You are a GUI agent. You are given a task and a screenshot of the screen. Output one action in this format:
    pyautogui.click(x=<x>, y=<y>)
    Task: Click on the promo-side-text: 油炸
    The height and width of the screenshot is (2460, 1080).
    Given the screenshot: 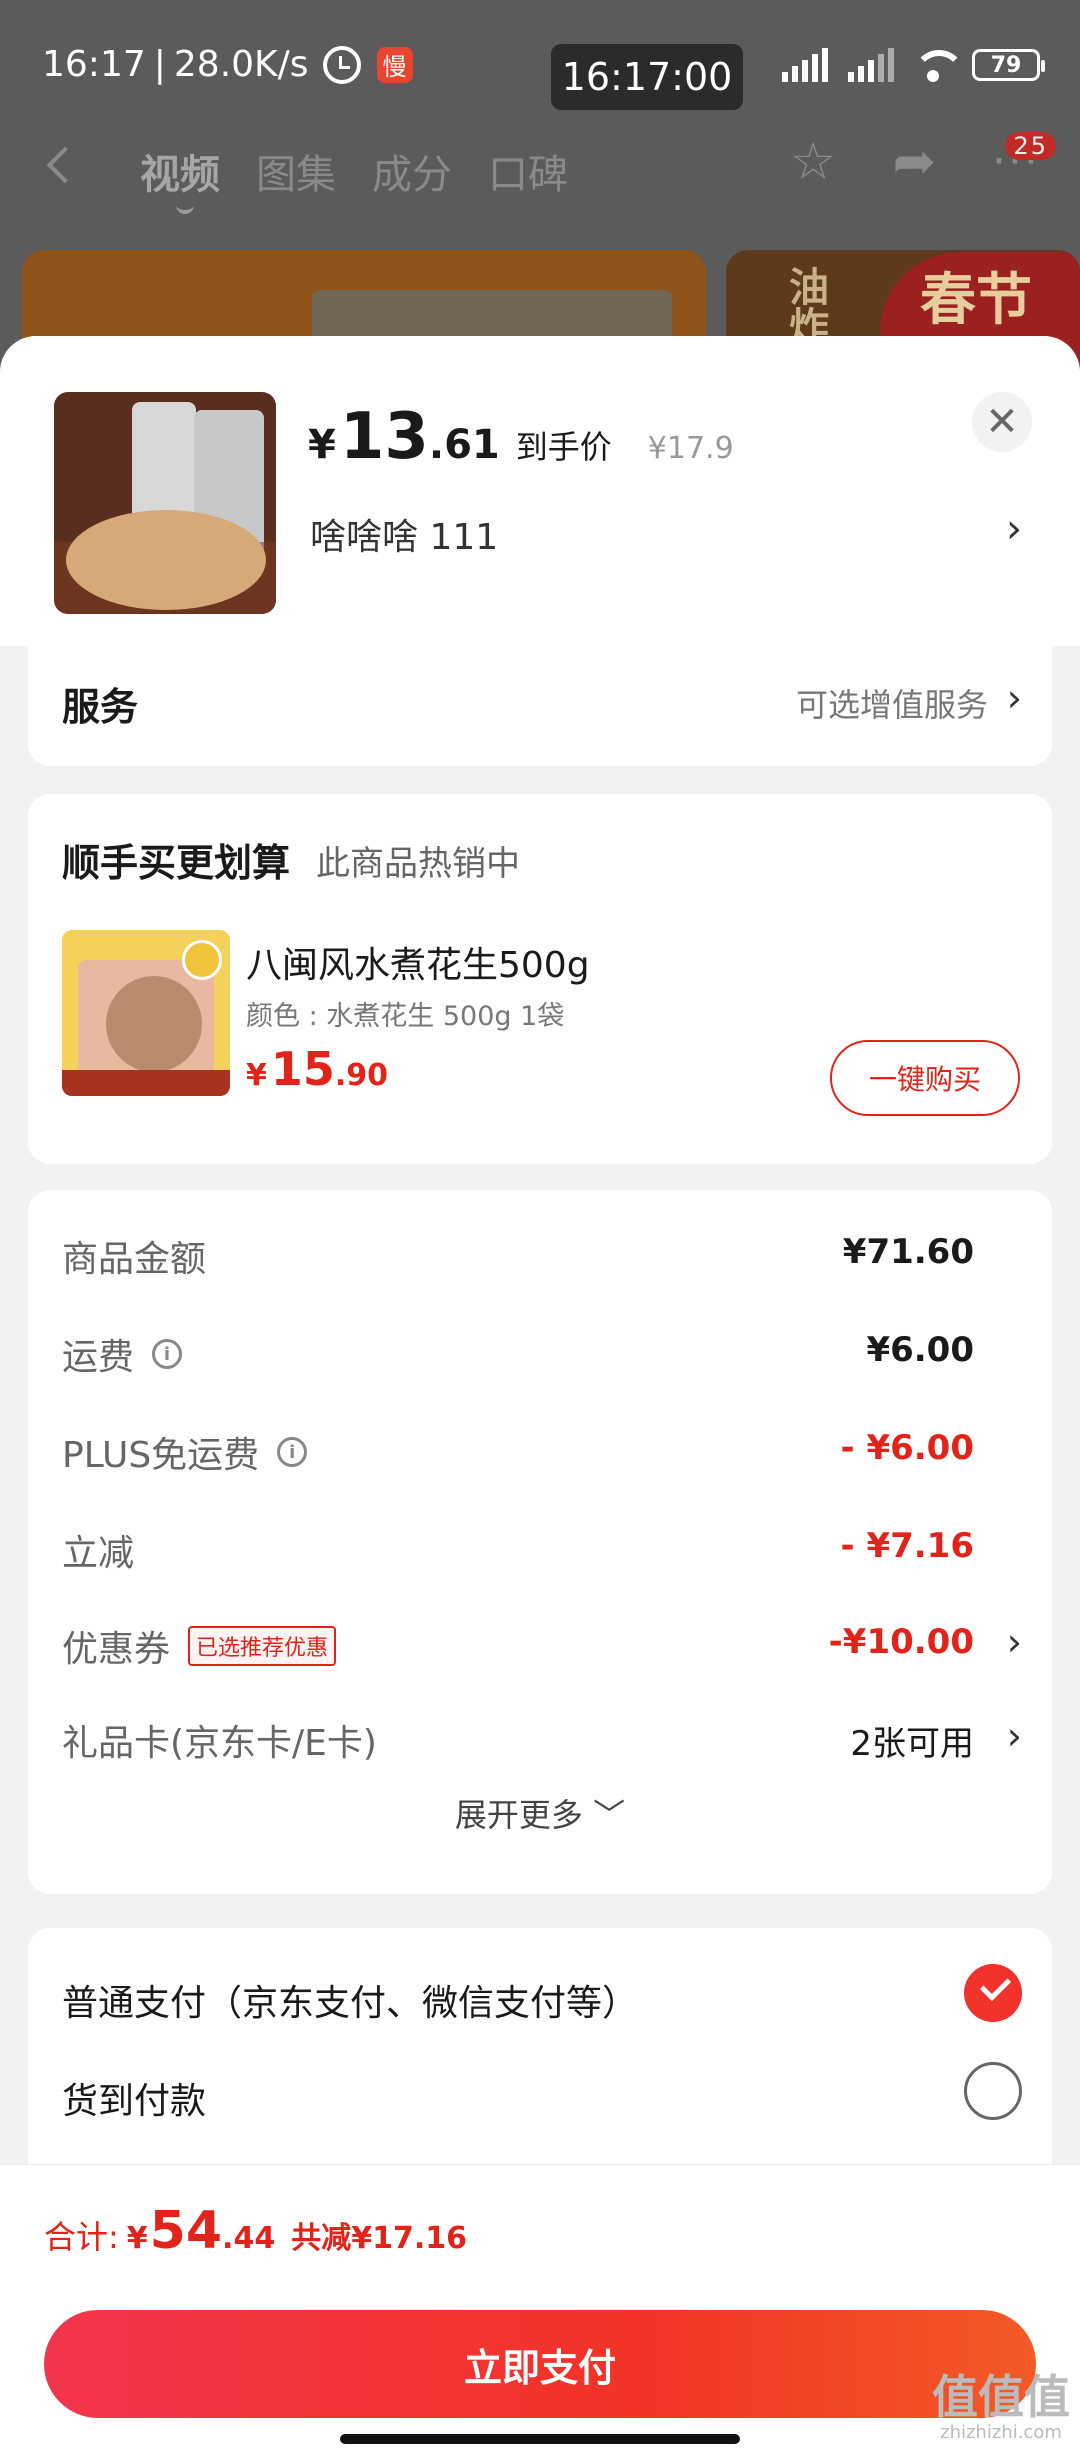 What is the action you would take?
    pyautogui.click(x=805, y=306)
    